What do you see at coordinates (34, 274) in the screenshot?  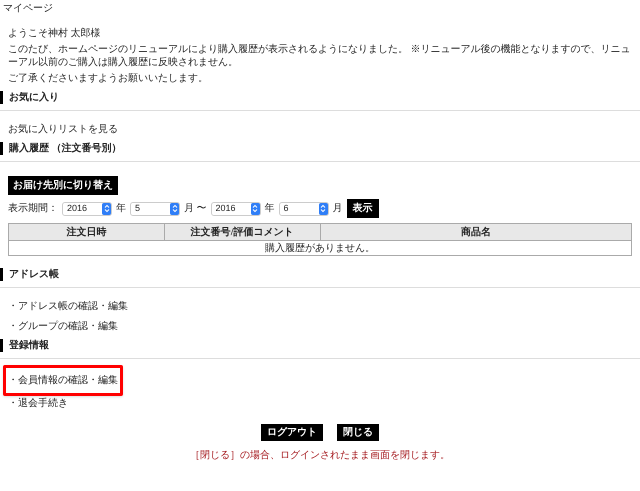 I see `section-heading: アドレス帳` at bounding box center [34, 274].